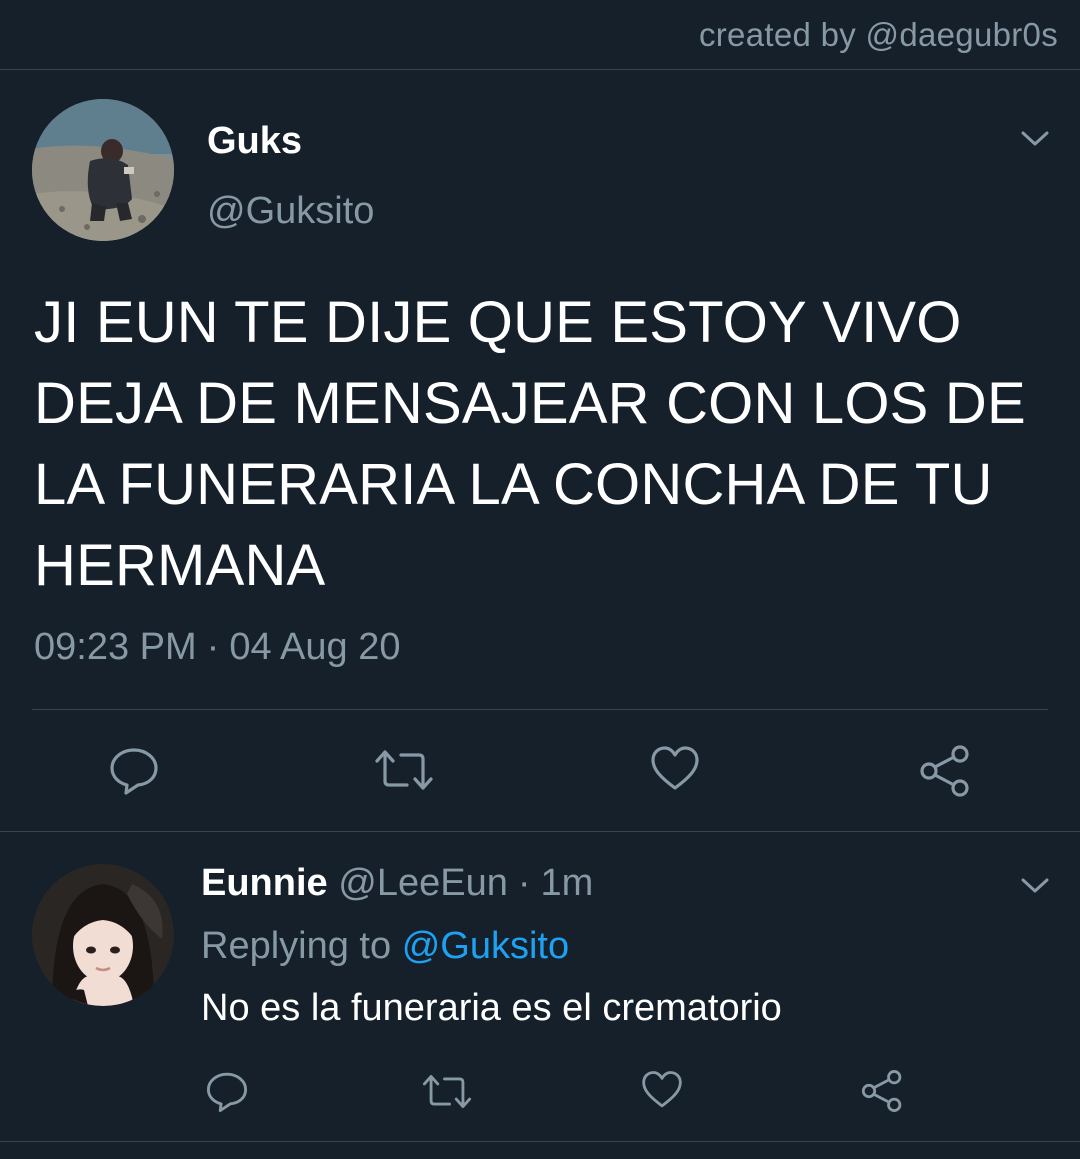  I want to click on replying-mention: @Guksito, so click(485, 946).